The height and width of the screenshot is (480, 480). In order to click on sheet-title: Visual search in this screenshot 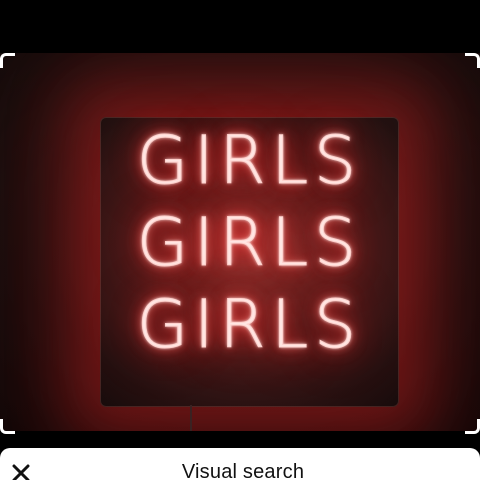, I will do `click(243, 470)`.